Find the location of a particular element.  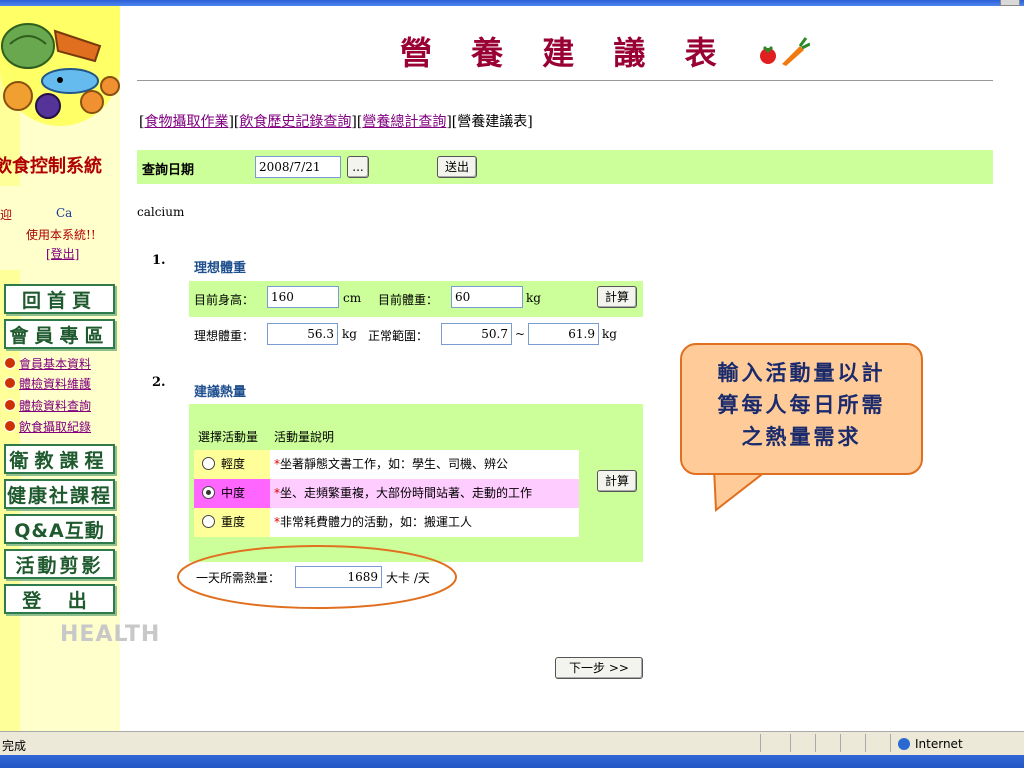

nav-home: 回首頁 is located at coordinates (59, 299).